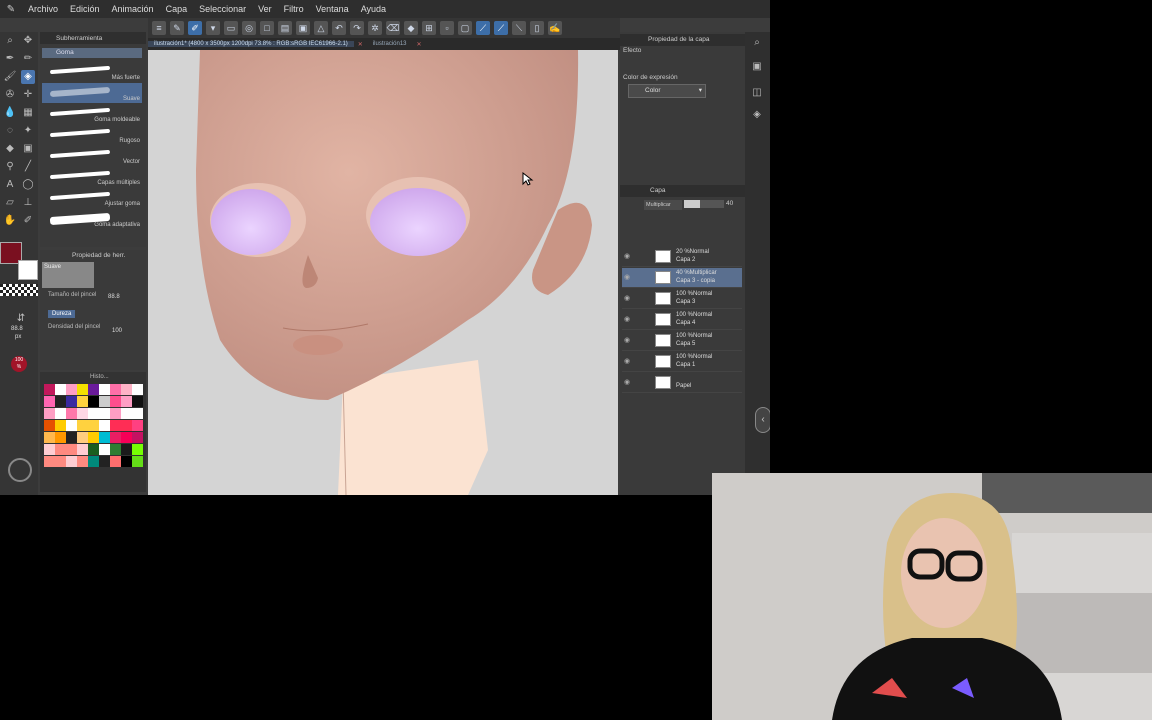 Image resolution: width=1152 pixels, height=720 pixels. What do you see at coordinates (757, 67) in the screenshot?
I see `navigator-icon: ▣` at bounding box center [757, 67].